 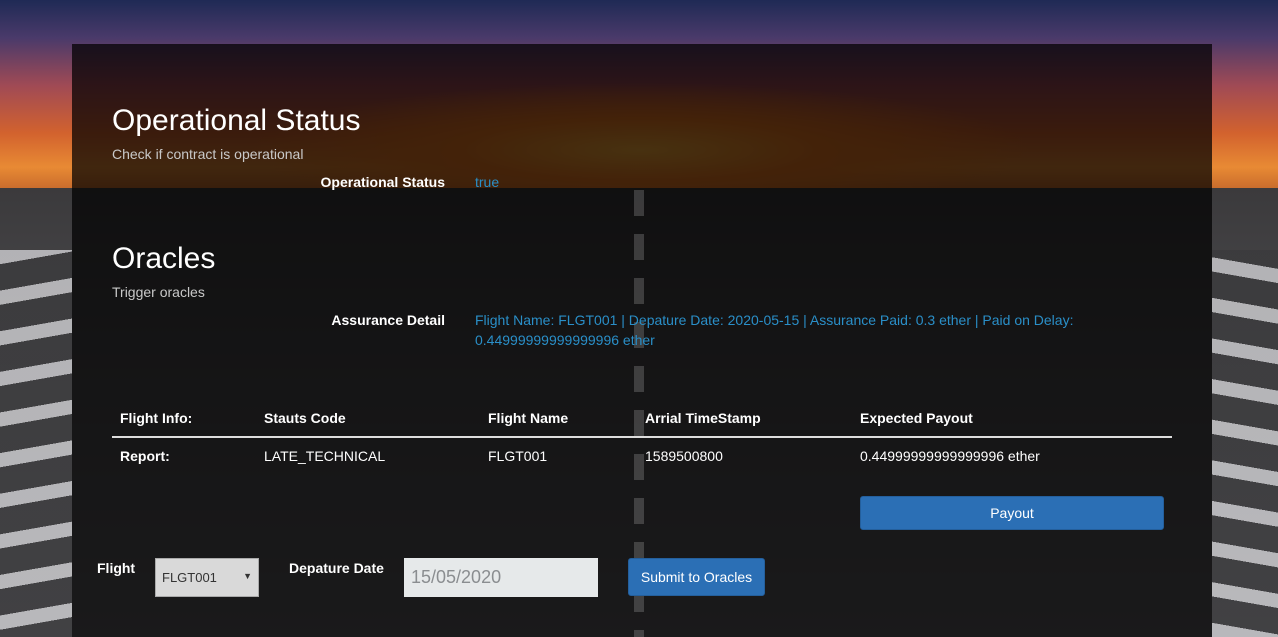 What do you see at coordinates (950, 456) in the screenshot?
I see `expected-payout-cell: 0.44999999999999996 ether` at bounding box center [950, 456].